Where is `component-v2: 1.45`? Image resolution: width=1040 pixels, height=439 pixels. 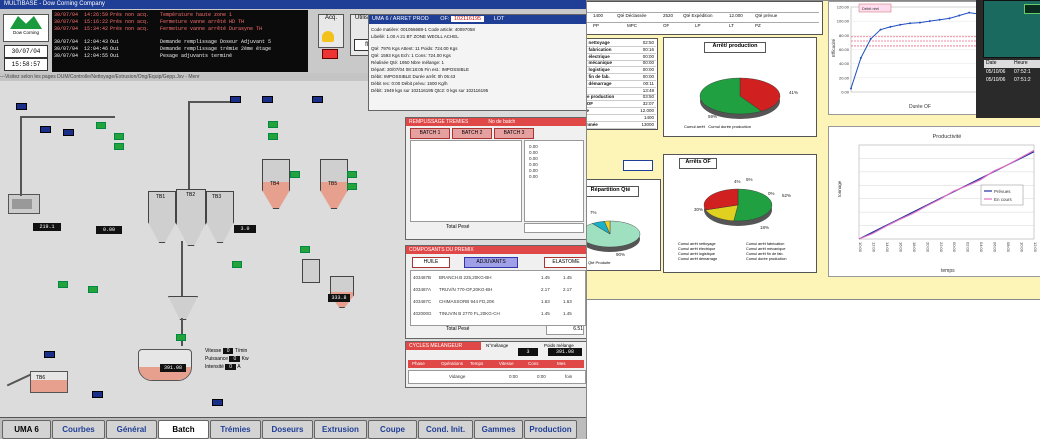 component-v2: 1.45 is located at coordinates (567, 313).